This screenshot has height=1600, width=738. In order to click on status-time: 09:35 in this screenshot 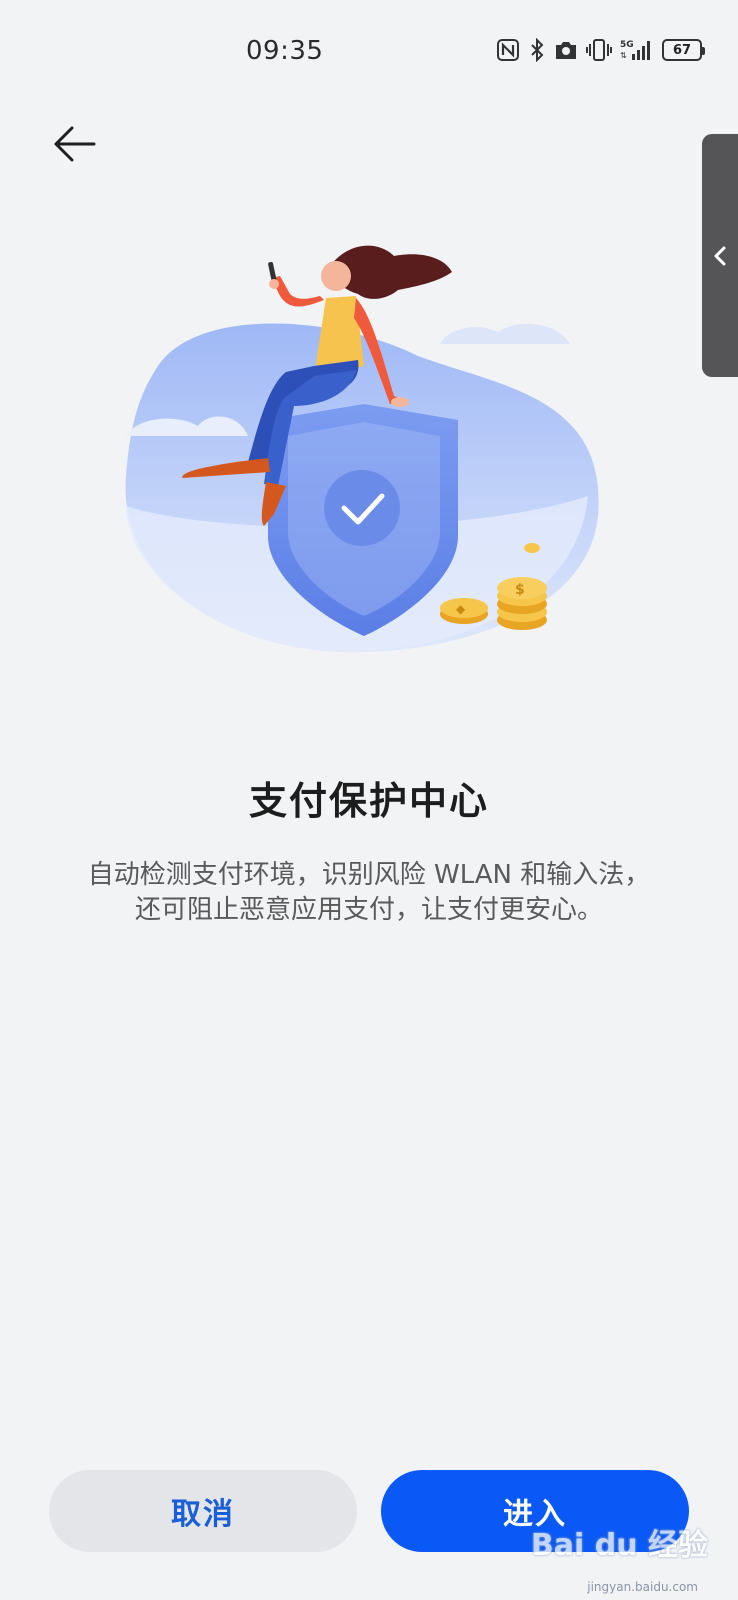, I will do `click(285, 51)`.